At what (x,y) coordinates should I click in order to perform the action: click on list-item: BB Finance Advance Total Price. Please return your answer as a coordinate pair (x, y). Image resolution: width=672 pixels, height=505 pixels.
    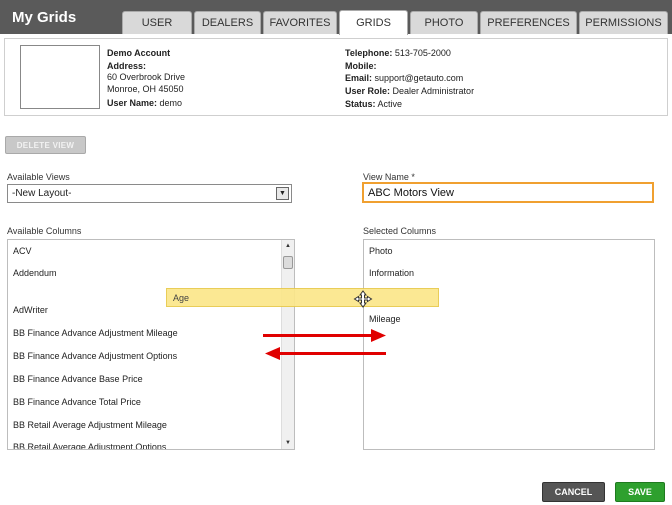
    Looking at the image, I should click on (77, 402).